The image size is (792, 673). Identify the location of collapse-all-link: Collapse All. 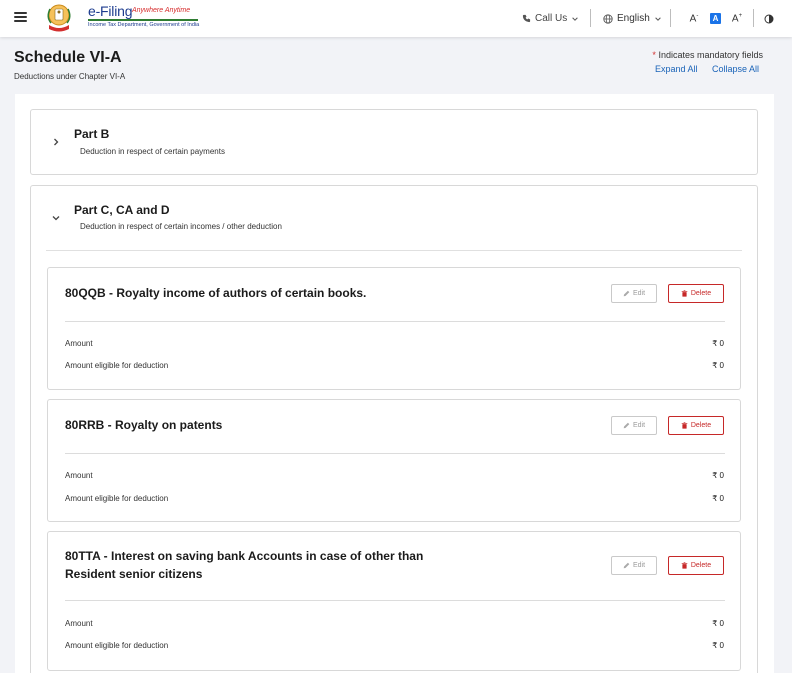
(735, 69).